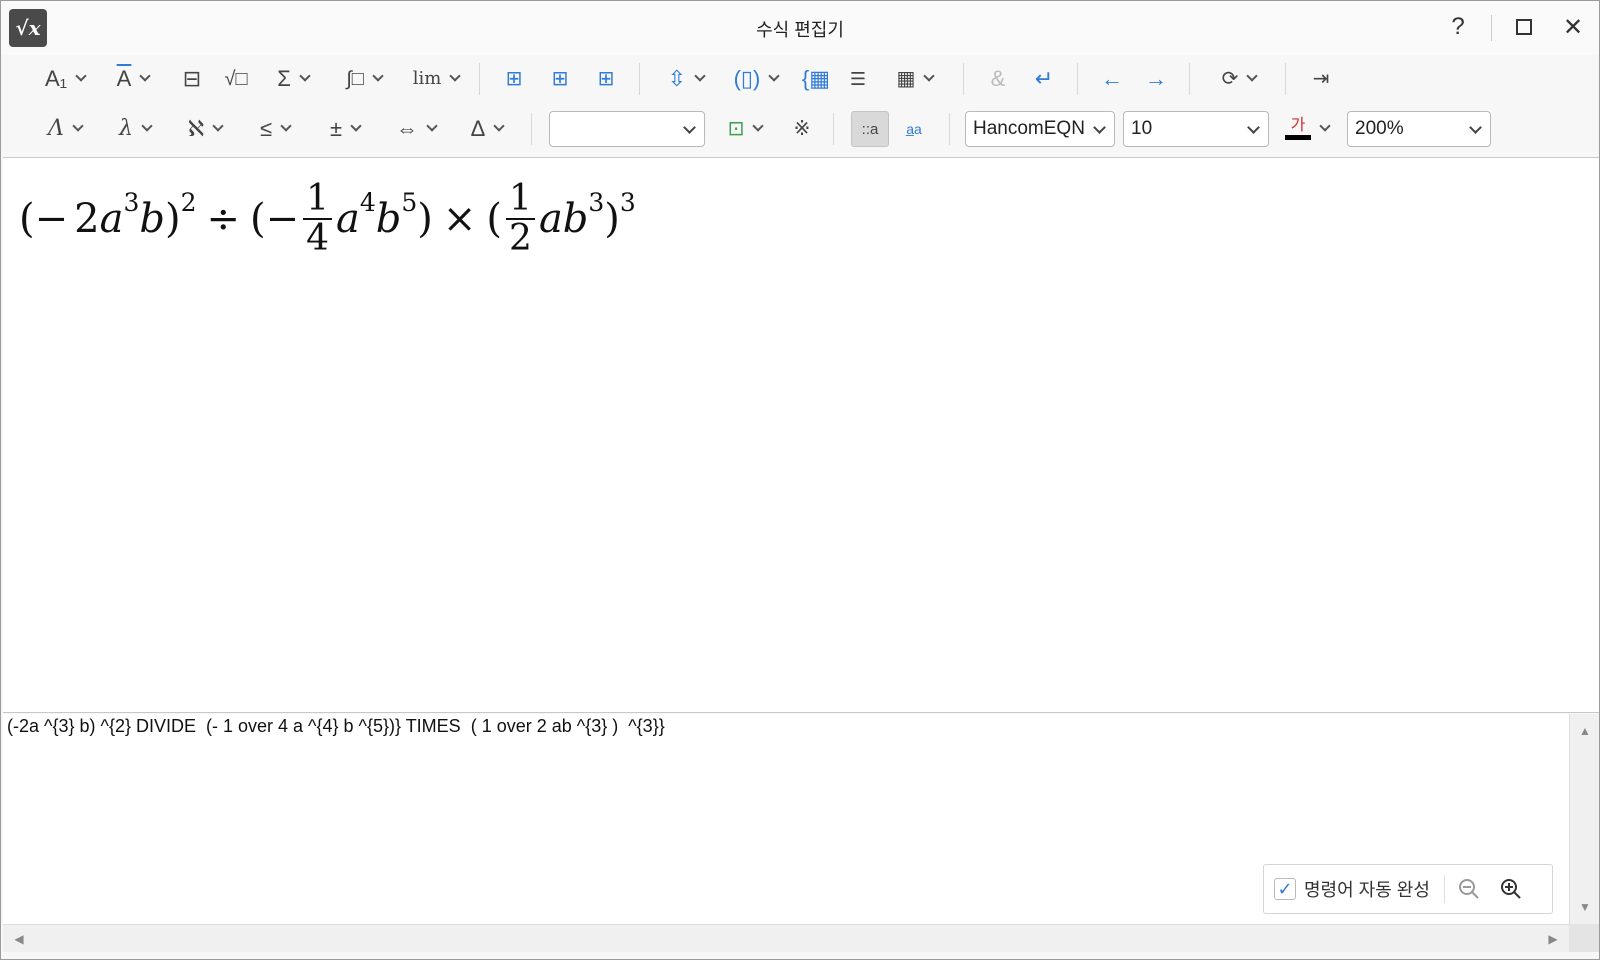  What do you see at coordinates (1458, 27) in the screenshot?
I see `help-button: ?` at bounding box center [1458, 27].